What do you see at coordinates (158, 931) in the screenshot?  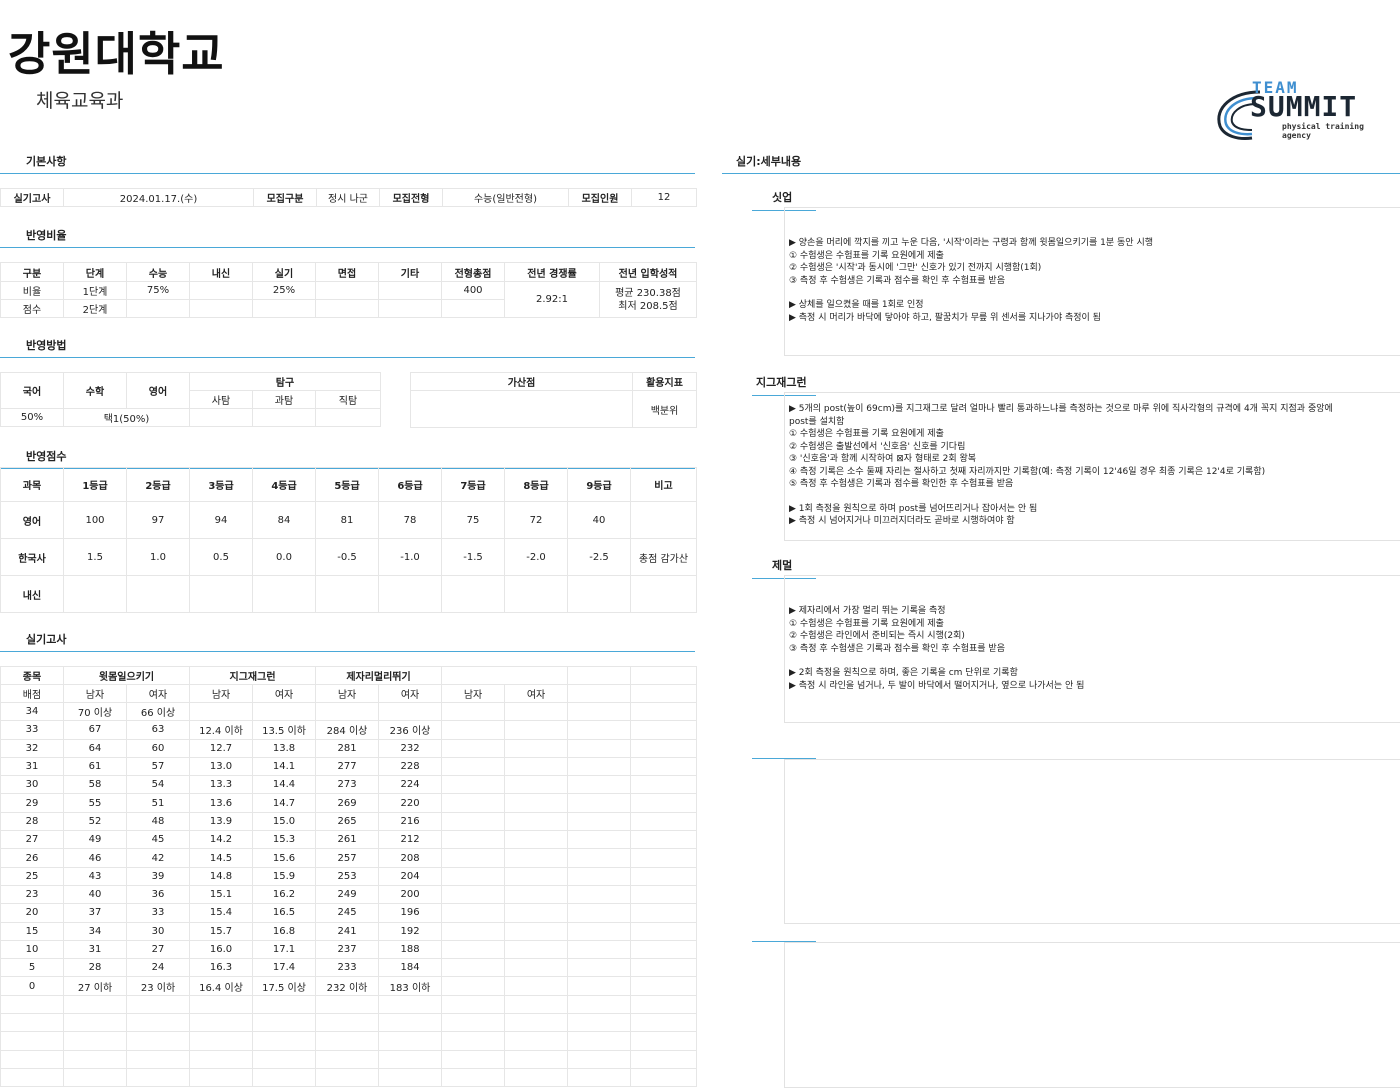 I see `exam-cell: 30` at bounding box center [158, 931].